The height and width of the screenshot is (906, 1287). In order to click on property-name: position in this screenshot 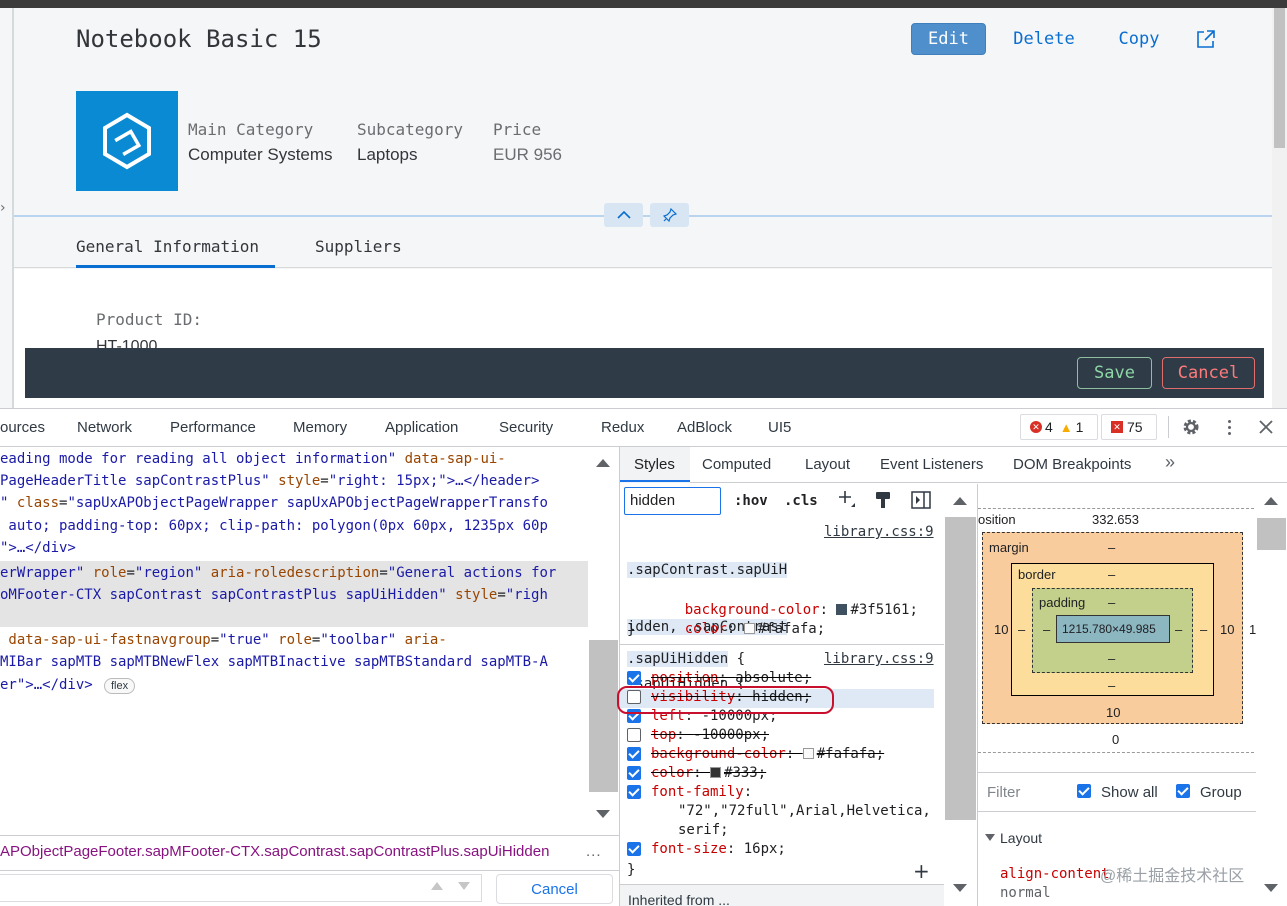, I will do `click(684, 678)`.